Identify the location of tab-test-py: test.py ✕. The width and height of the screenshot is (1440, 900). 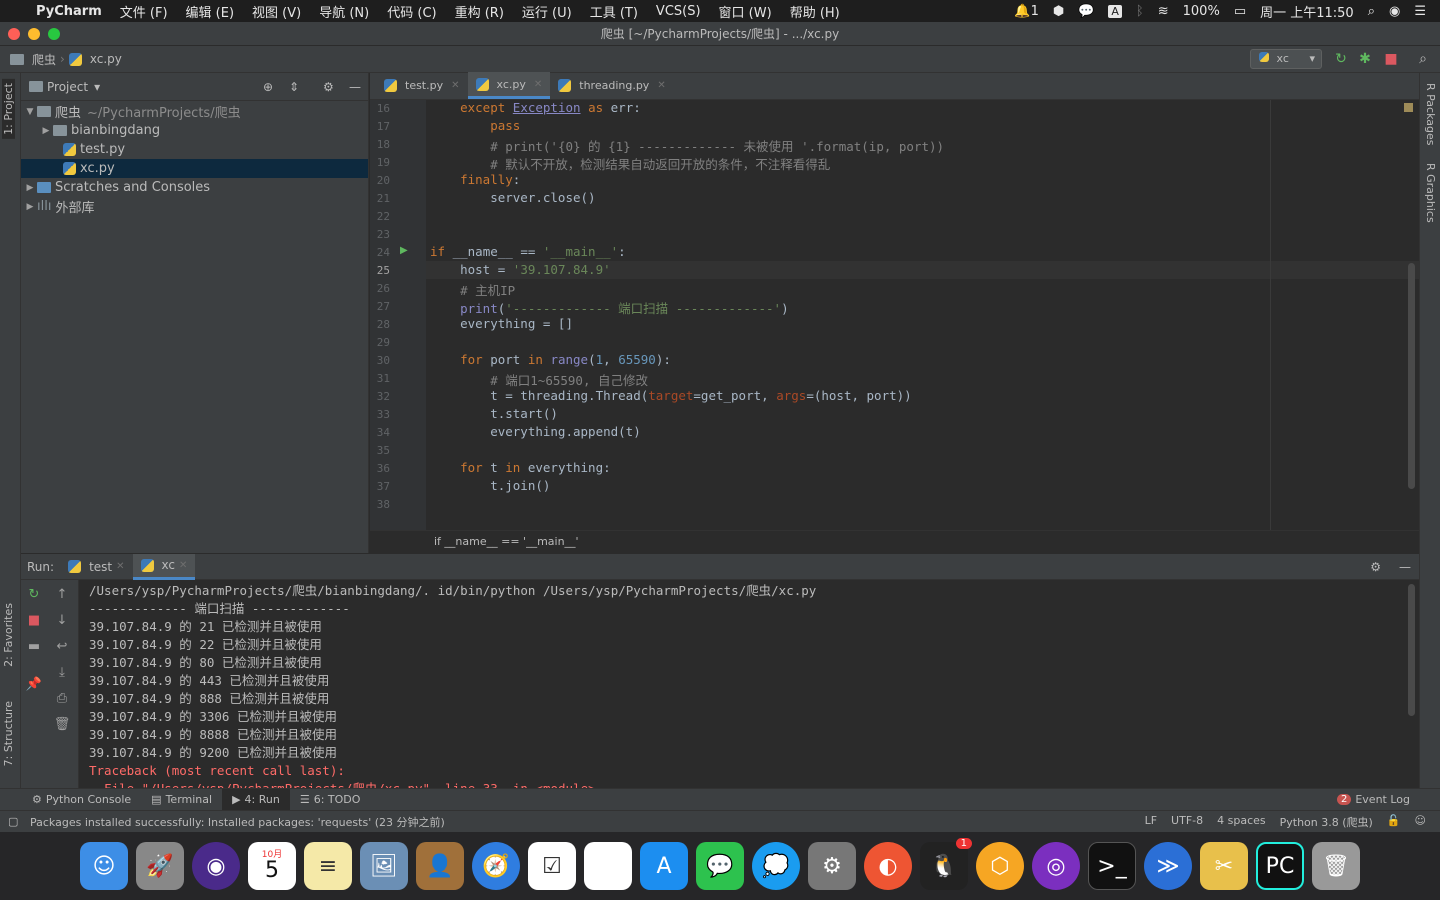
(422, 85).